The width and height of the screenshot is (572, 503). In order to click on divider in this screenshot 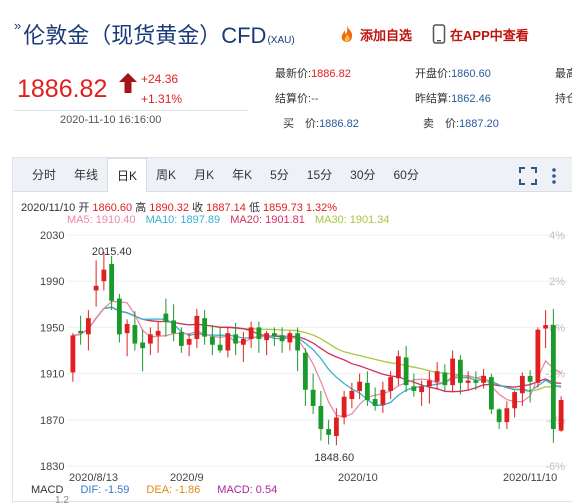, I will do `click(131, 110)`.